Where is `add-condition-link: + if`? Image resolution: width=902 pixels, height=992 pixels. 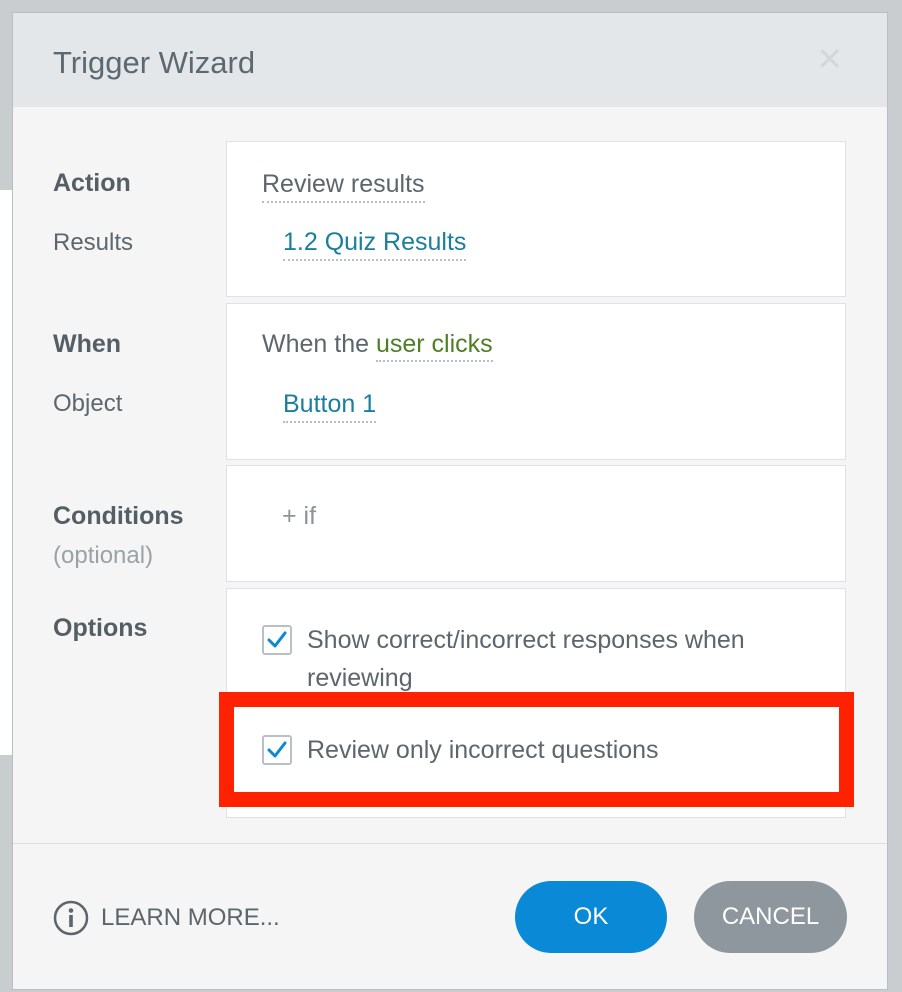
add-condition-link: + if is located at coordinates (299, 516).